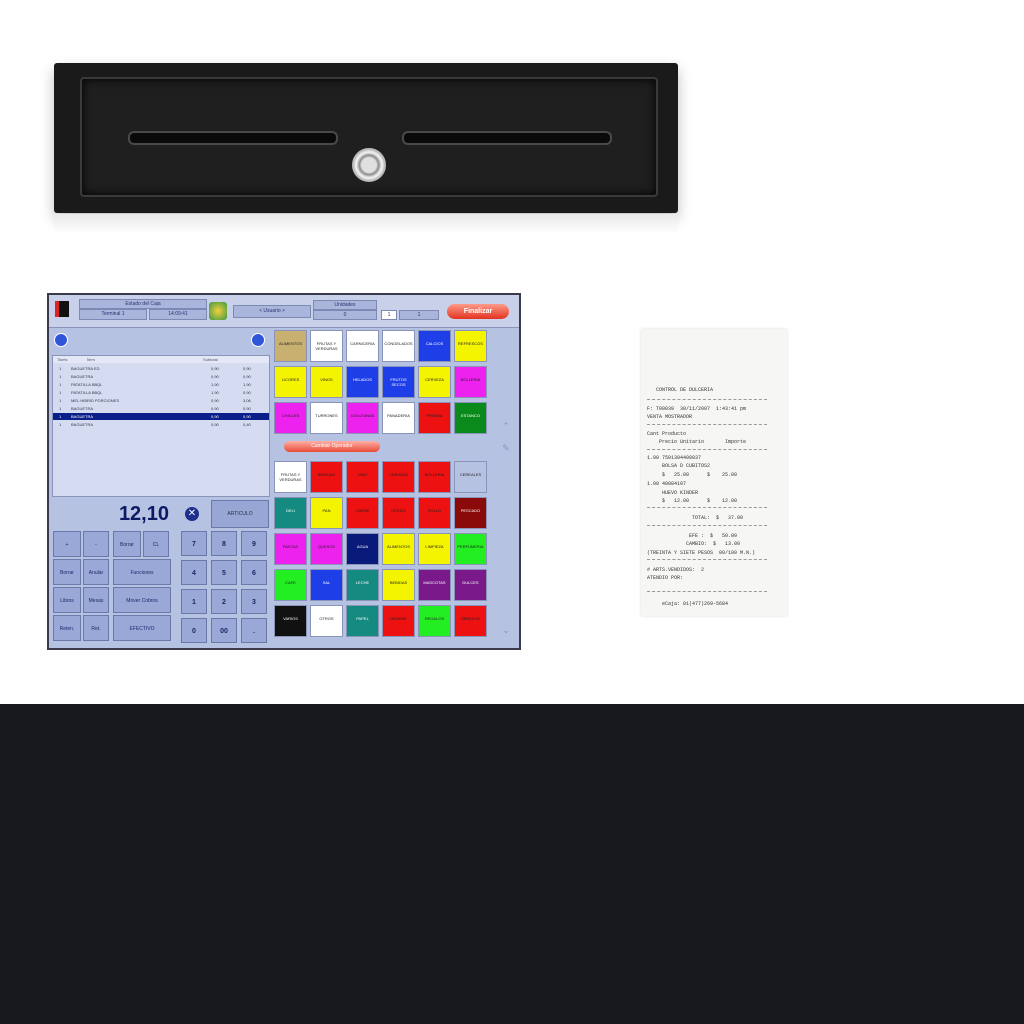 The width and height of the screenshot is (1024, 1024). What do you see at coordinates (362, 513) in the screenshot?
I see `product-button: CARNE` at bounding box center [362, 513].